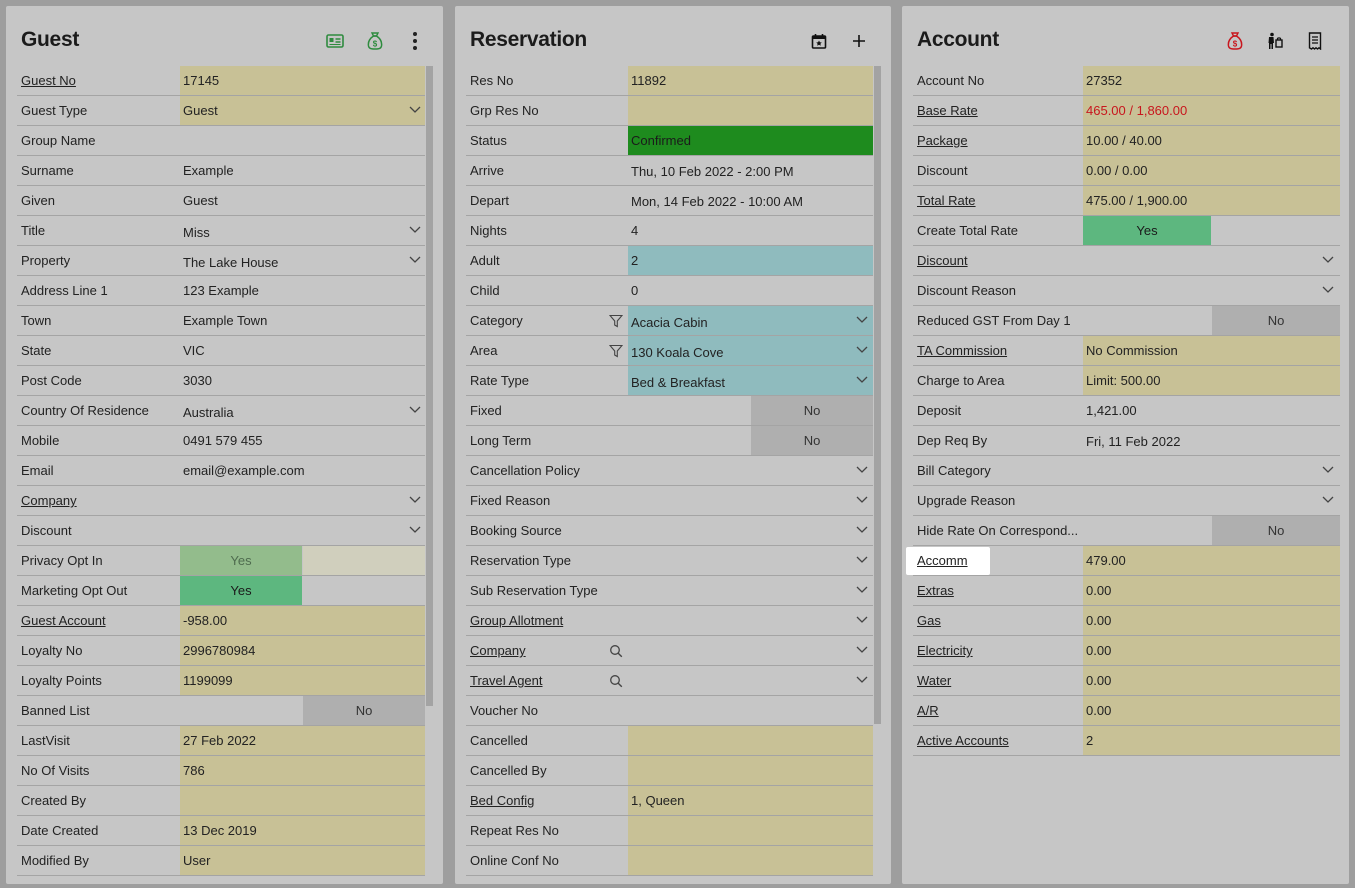 This screenshot has width=1355, height=888. Describe the element at coordinates (812, 440) in the screenshot. I see `long-term-no-toggle: No` at that location.